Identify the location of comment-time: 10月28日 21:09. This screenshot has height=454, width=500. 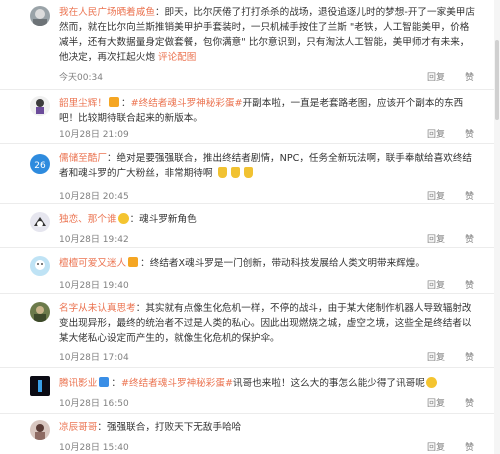
(94, 135).